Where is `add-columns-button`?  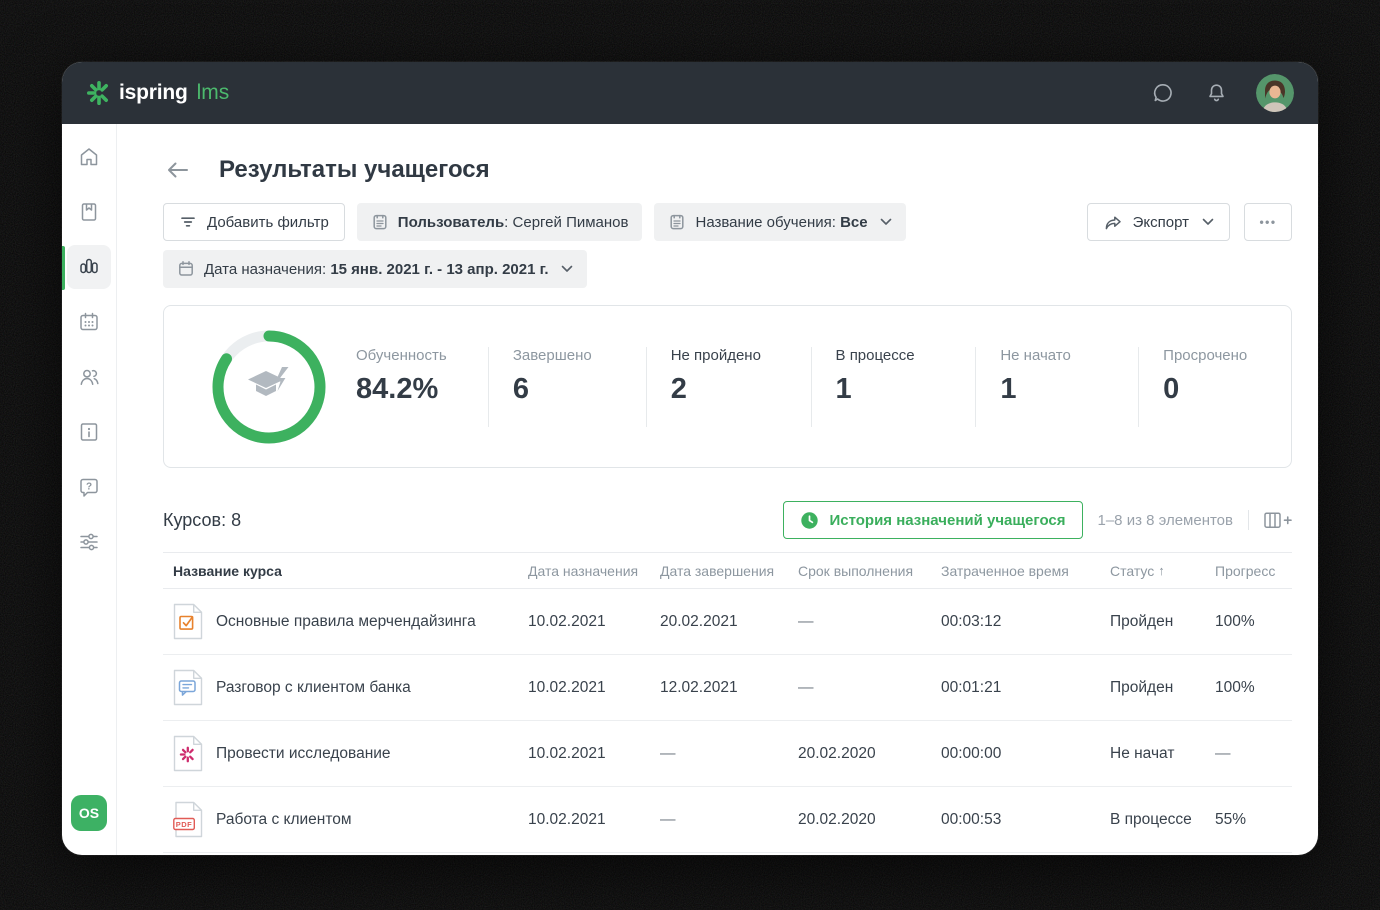
add-columns-button is located at coordinates (1278, 520).